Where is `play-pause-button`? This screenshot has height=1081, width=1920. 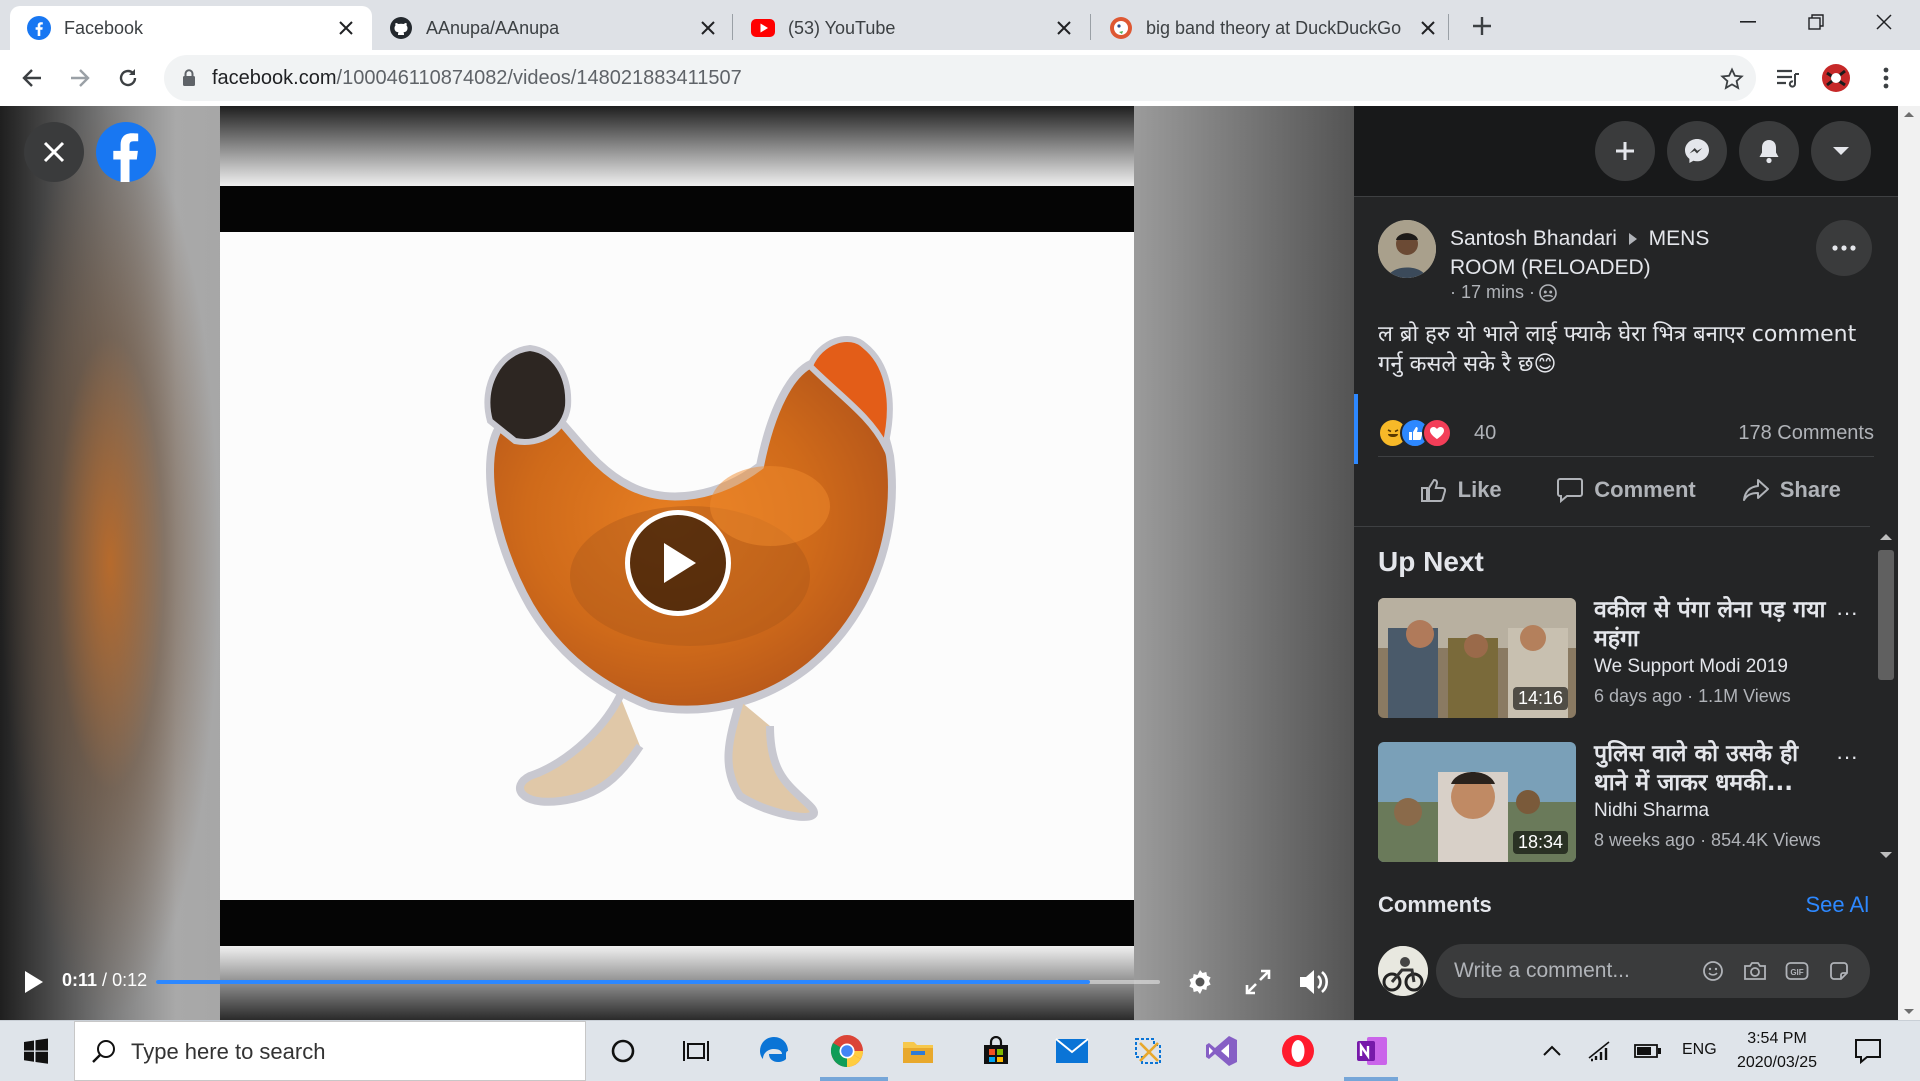 play-pause-button is located at coordinates (34, 982).